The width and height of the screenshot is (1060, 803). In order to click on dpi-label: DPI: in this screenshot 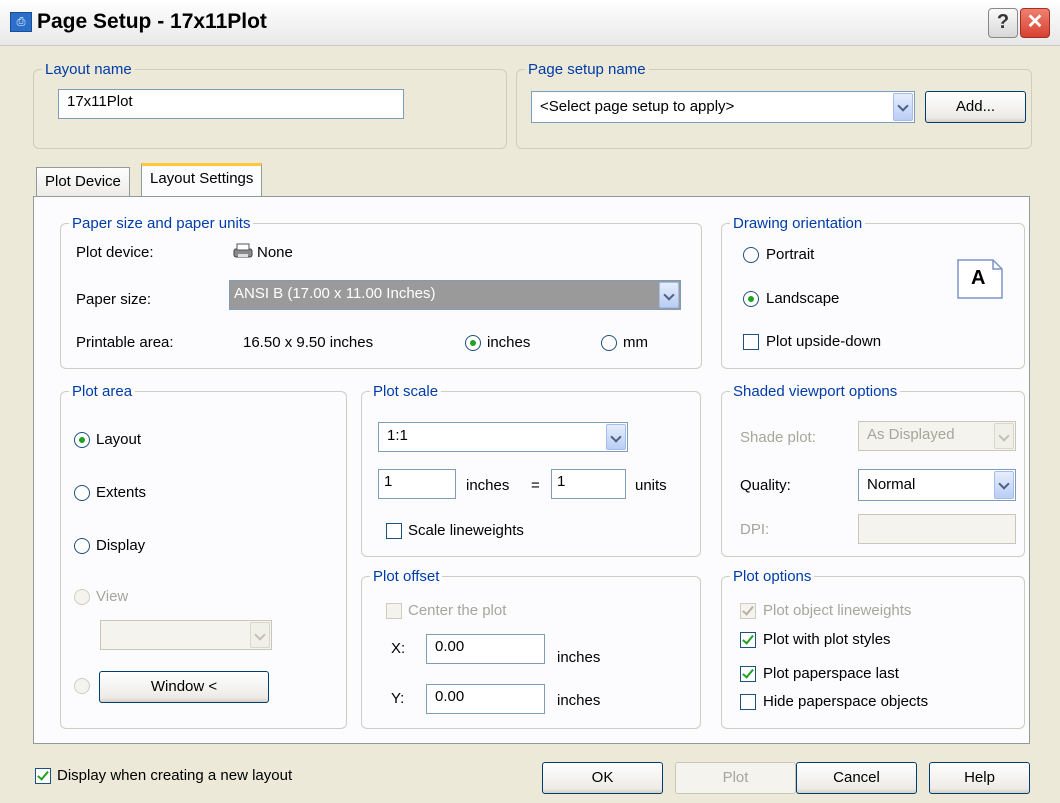, I will do `click(755, 529)`.